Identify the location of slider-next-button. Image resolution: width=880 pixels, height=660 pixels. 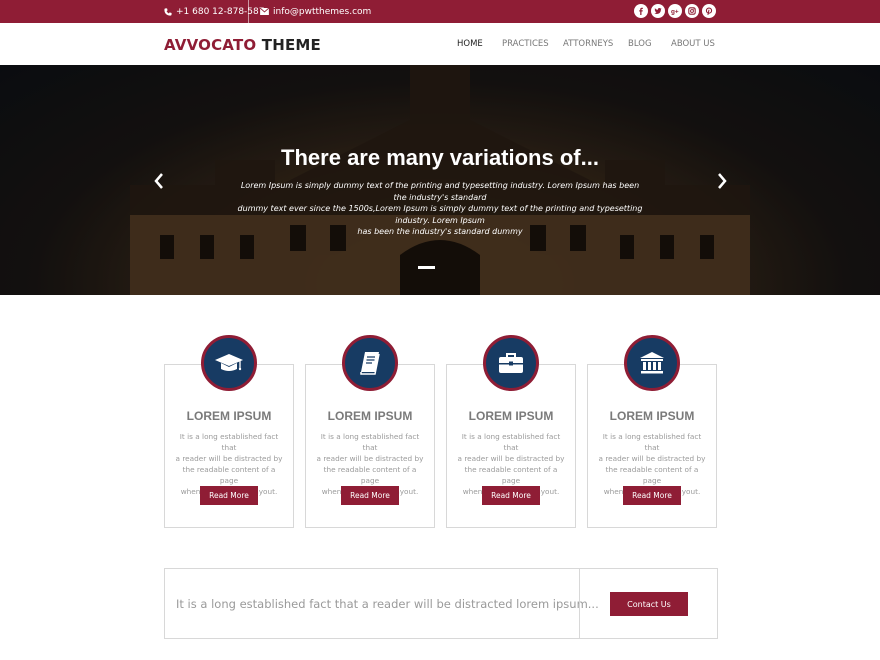
(722, 181).